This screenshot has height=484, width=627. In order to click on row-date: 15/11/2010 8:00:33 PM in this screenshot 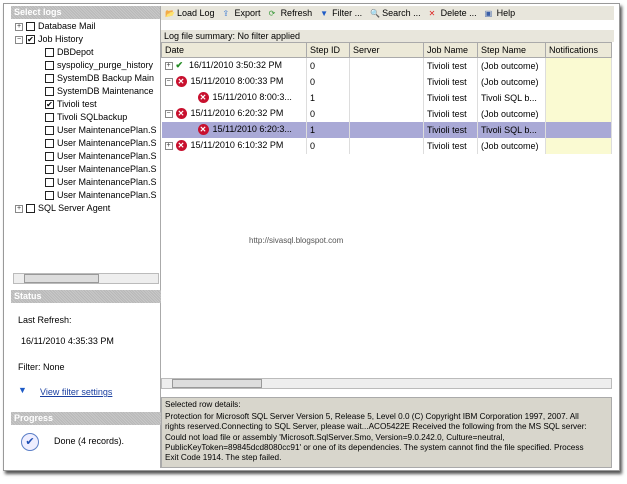, I will do `click(237, 80)`.